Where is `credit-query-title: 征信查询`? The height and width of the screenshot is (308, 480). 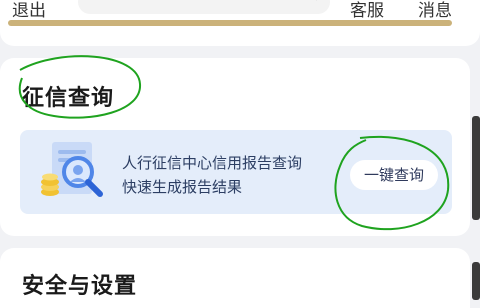 credit-query-title: 征信查询 is located at coordinates (68, 96).